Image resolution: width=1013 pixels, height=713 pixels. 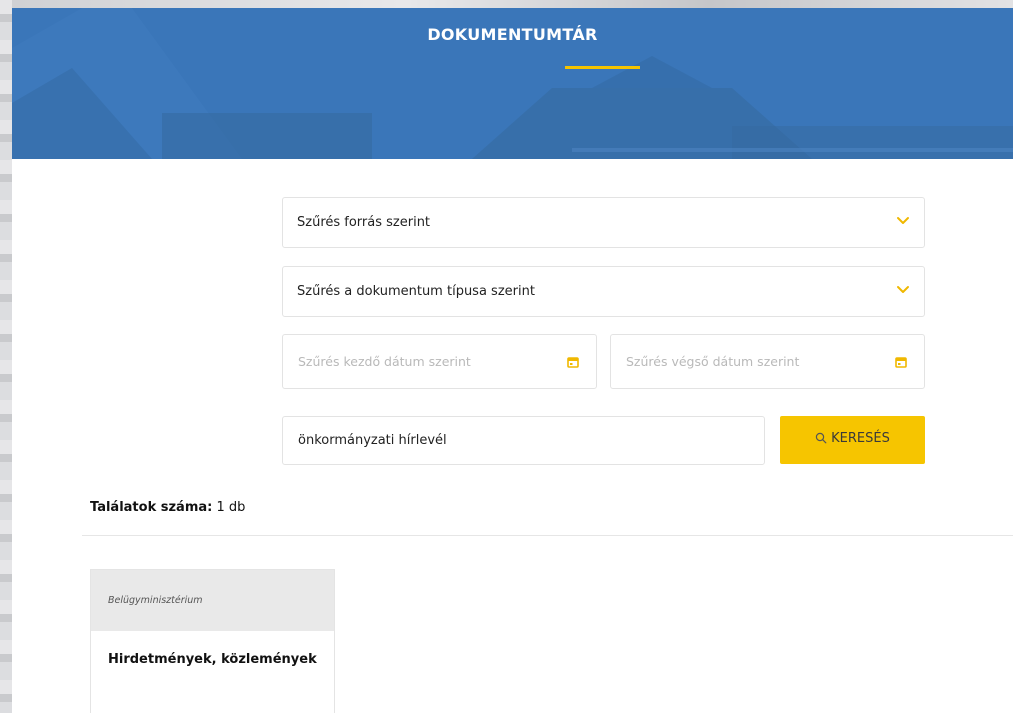 I want to click on search-button-content: KERESÉS, so click(x=852, y=438).